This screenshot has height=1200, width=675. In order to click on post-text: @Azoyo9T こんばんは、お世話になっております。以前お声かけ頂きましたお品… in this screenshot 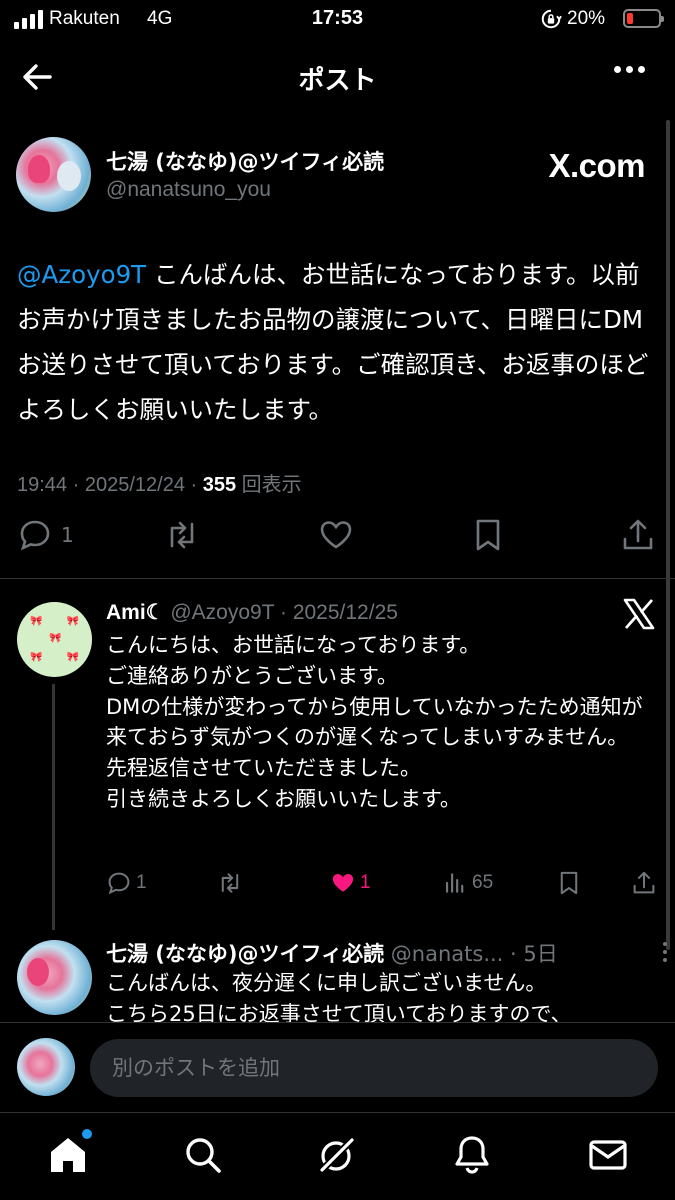, I will do `click(337, 342)`.